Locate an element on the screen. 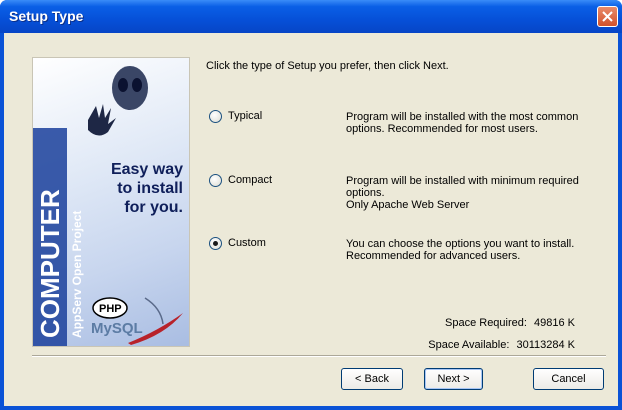 Image resolution: width=622 pixels, height=410 pixels. space-required: Space Required: 49816 K is located at coordinates (510, 323).